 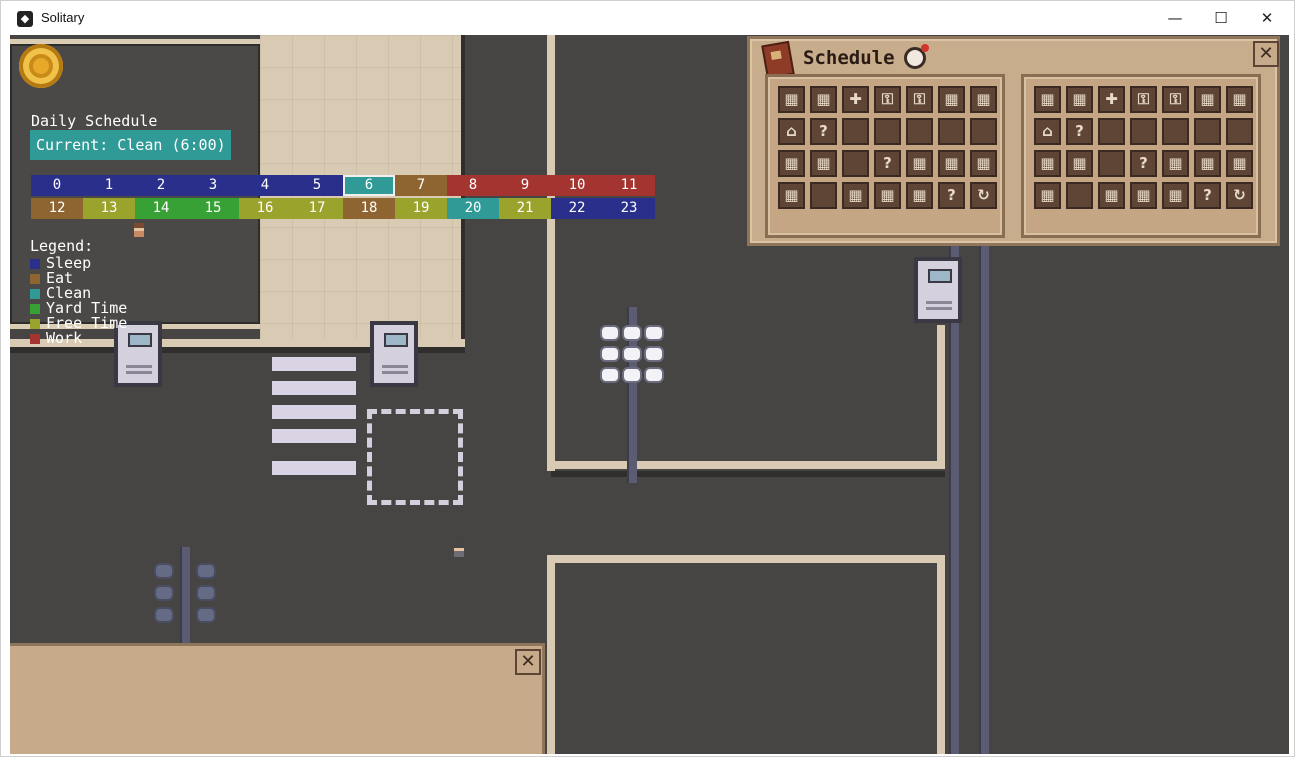 I want to click on hour-cell: 12, so click(x=57, y=208).